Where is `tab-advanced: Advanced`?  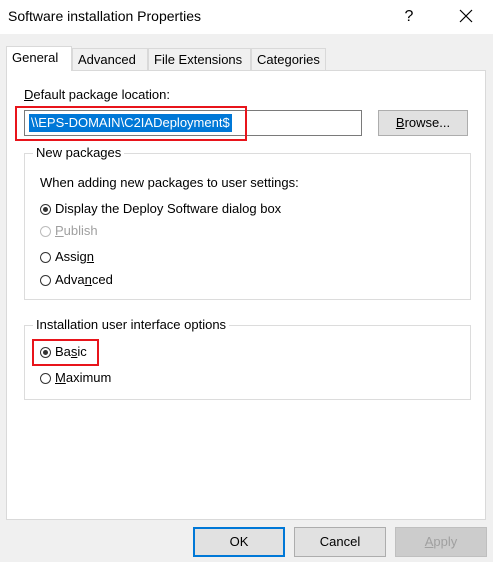
tab-advanced: Advanced is located at coordinates (110, 59).